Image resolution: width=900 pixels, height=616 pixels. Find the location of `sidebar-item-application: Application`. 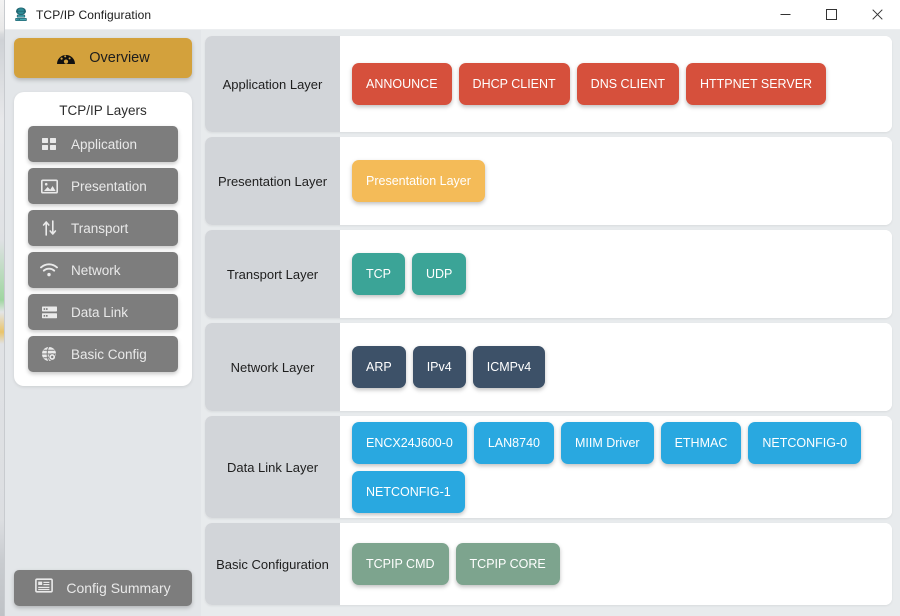

sidebar-item-application: Application is located at coordinates (103, 144).